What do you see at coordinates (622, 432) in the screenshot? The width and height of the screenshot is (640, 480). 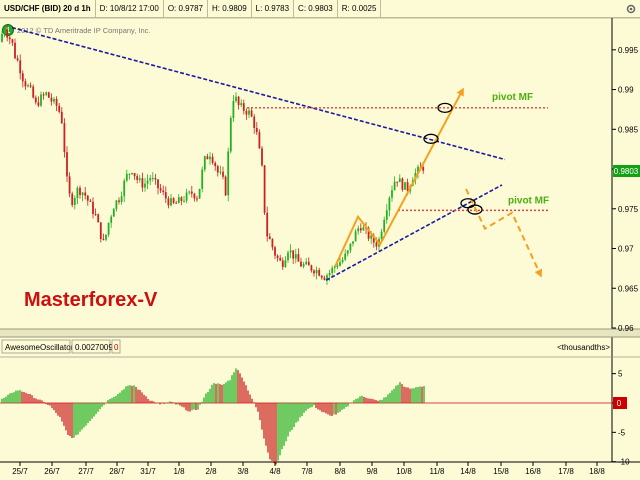 I see `oscillator-tick-label: -5` at bounding box center [622, 432].